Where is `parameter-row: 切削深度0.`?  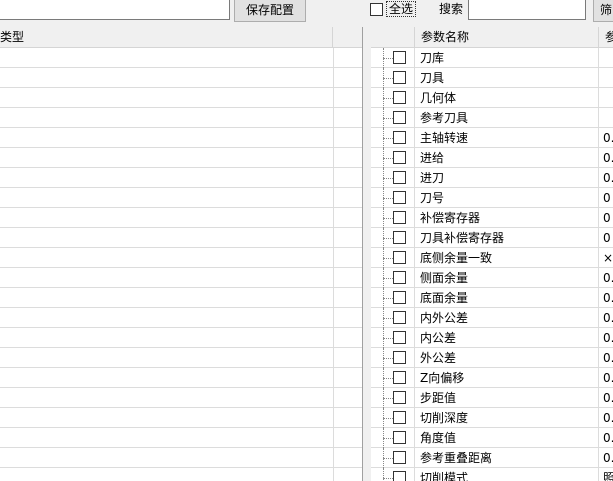
parameter-row: 切削深度0. is located at coordinates (492, 418).